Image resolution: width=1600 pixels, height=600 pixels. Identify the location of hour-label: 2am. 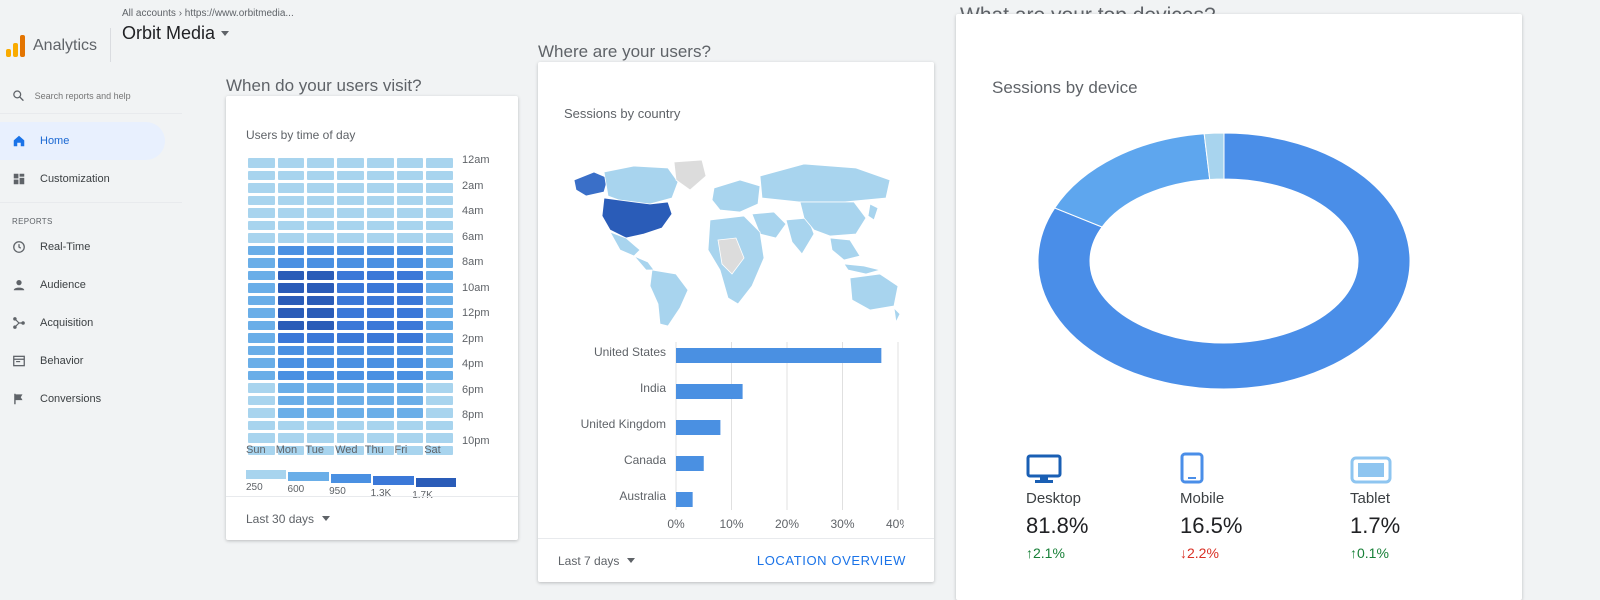
(473, 185).